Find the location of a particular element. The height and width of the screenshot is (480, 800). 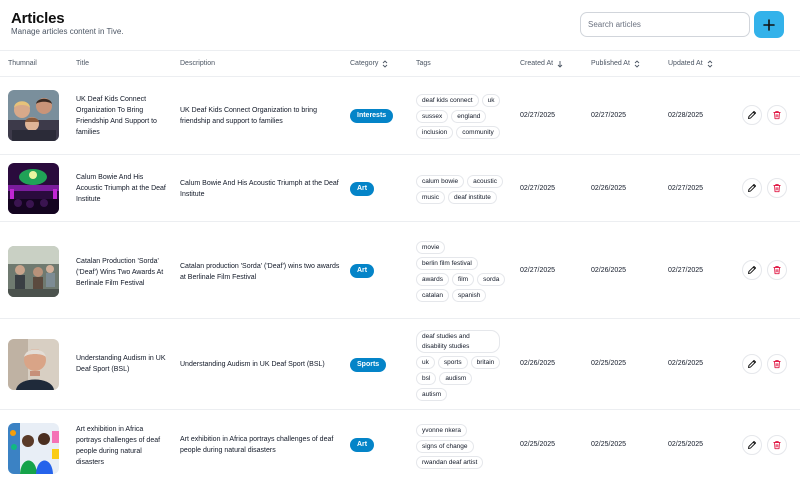

published-at: 02/27/2025 is located at coordinates (609, 115).